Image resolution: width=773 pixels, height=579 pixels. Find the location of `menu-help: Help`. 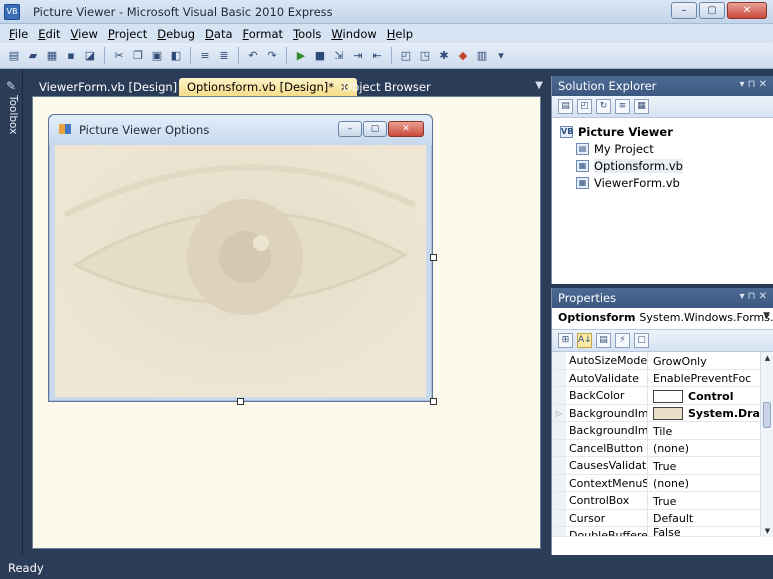

menu-help: Help is located at coordinates (400, 34).